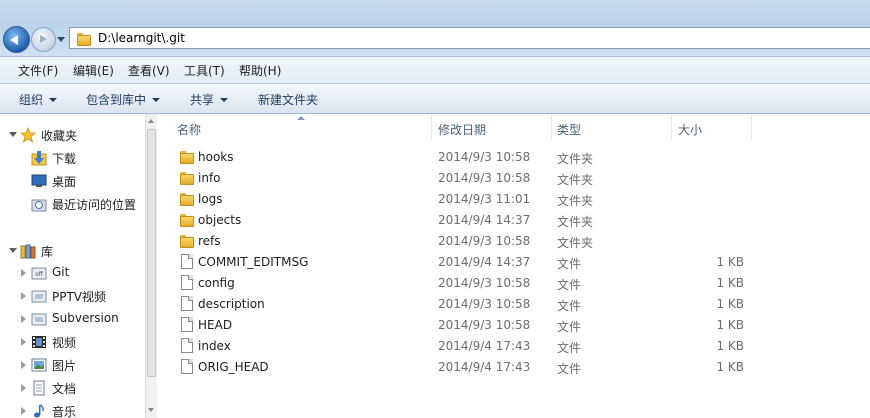  I want to click on include-in-library-button: 包含到库中, so click(123, 99).